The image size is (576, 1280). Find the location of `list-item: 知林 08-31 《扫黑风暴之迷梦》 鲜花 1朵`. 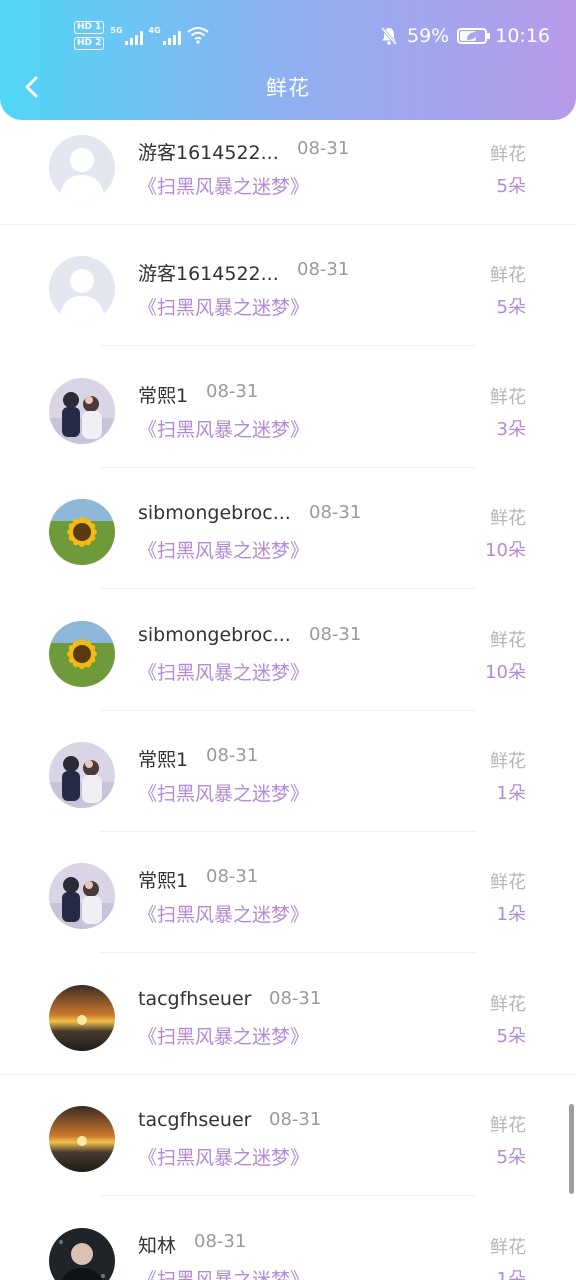

list-item: 知林 08-31 《扫黑风暴之迷梦》 鲜花 1朵 is located at coordinates (288, 1238).